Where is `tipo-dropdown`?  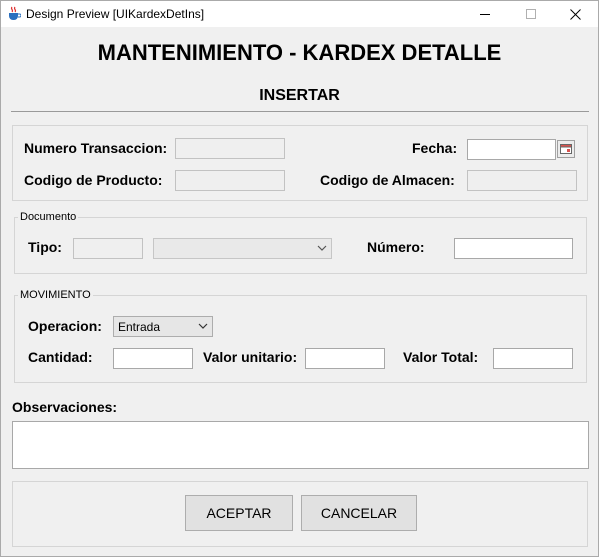
tipo-dropdown is located at coordinates (242, 248).